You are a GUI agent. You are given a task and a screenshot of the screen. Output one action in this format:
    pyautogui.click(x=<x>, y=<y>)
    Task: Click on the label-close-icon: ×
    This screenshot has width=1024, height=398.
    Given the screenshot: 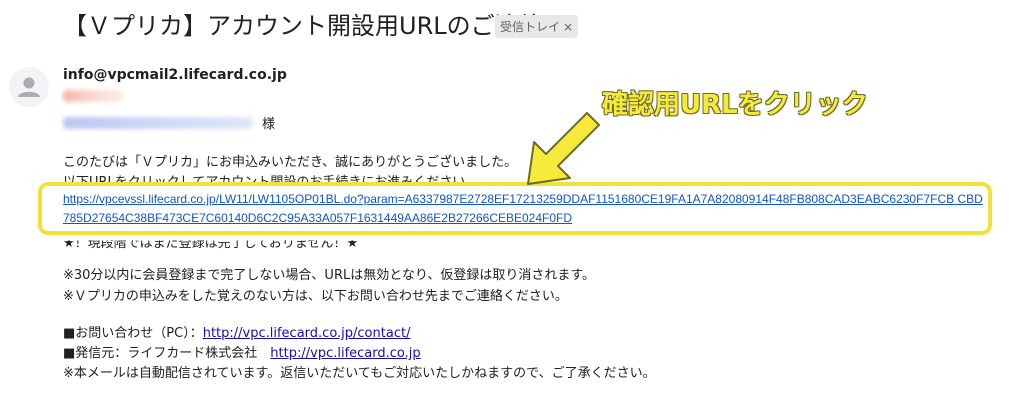 What is the action you would take?
    pyautogui.click(x=568, y=27)
    